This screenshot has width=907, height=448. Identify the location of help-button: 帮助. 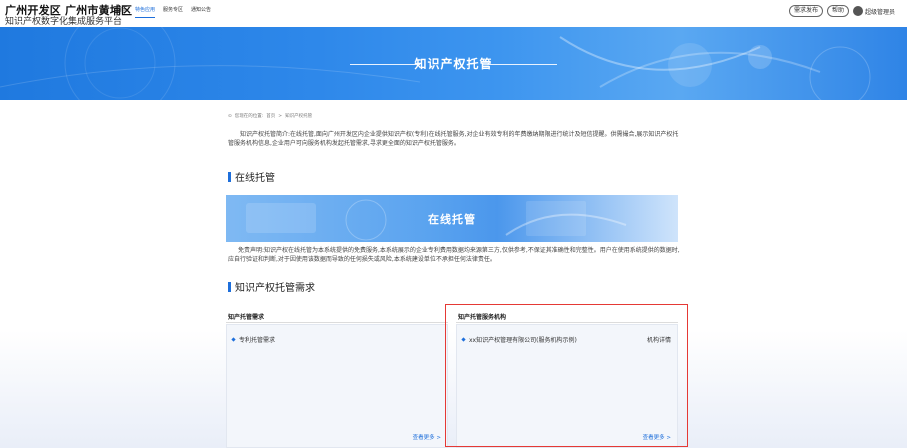
(837, 11).